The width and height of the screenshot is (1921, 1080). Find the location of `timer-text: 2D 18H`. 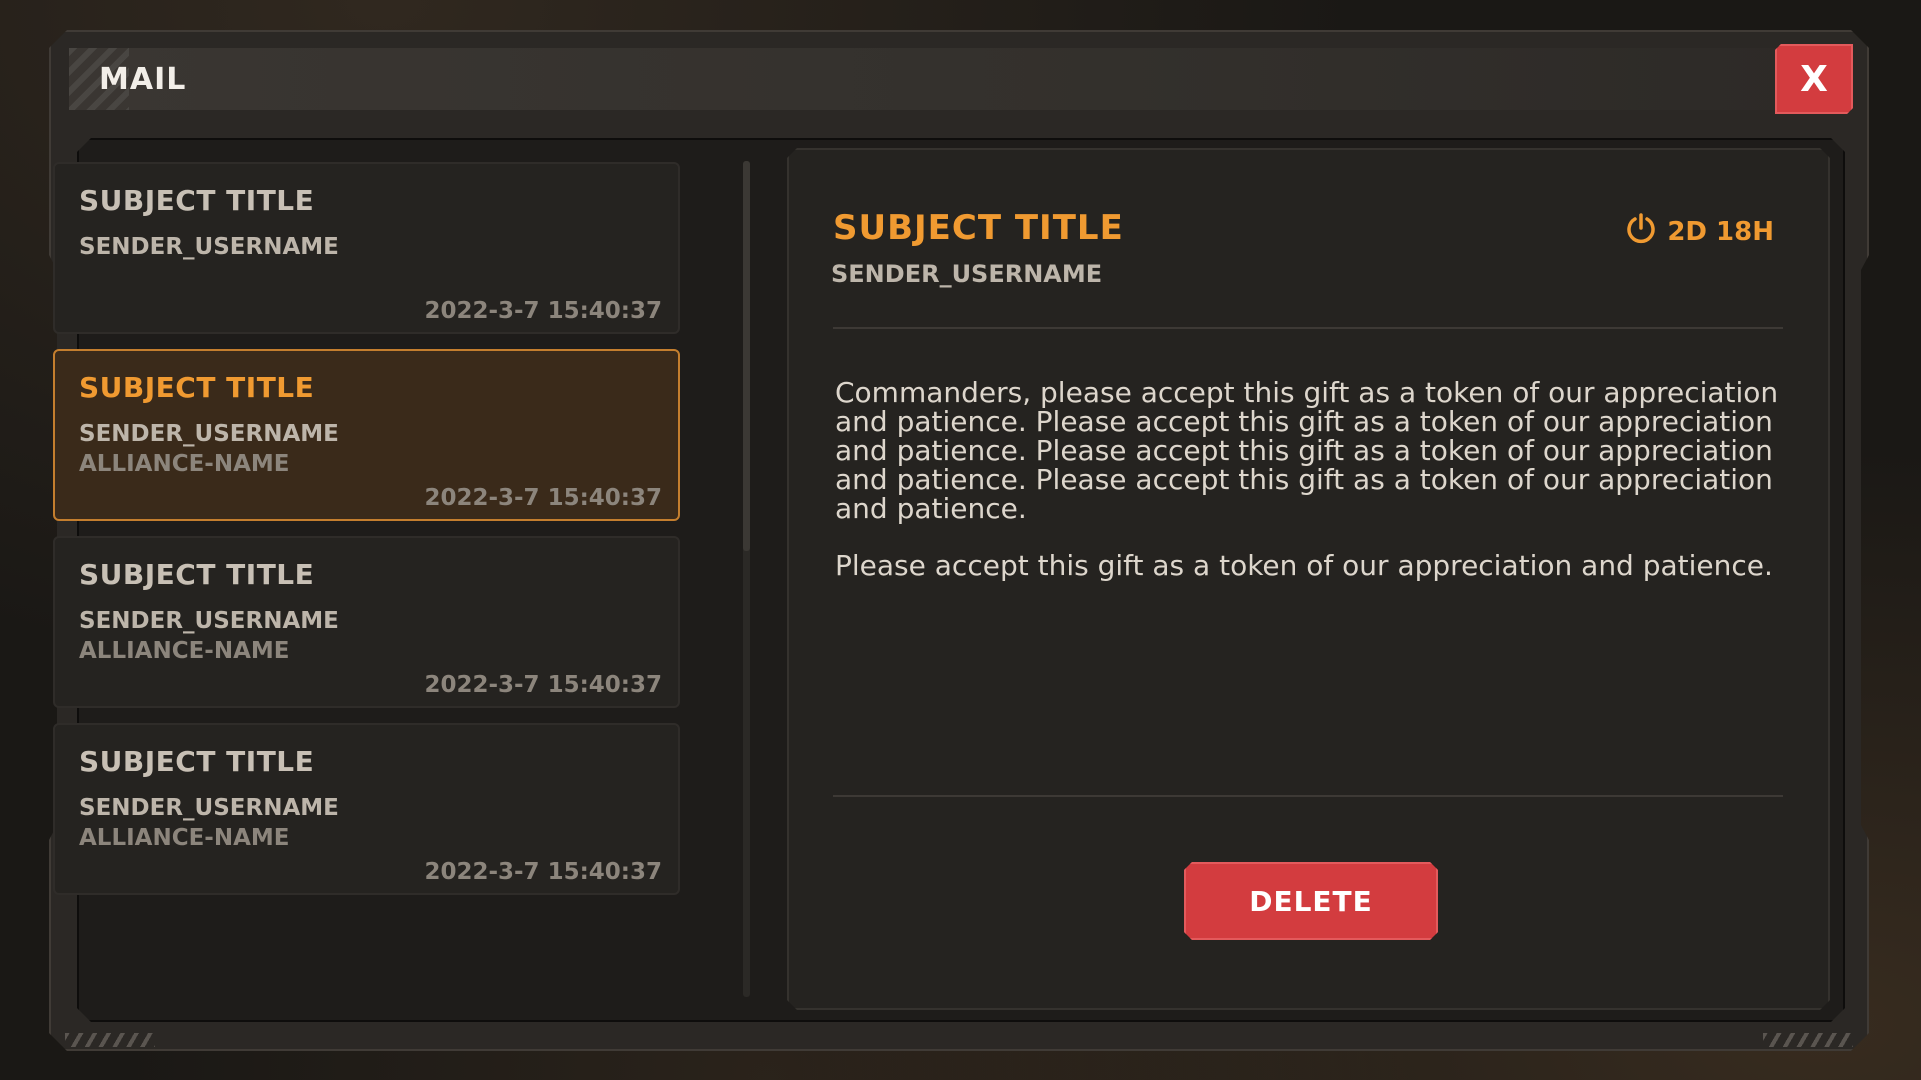

timer-text: 2D 18H is located at coordinates (1720, 231).